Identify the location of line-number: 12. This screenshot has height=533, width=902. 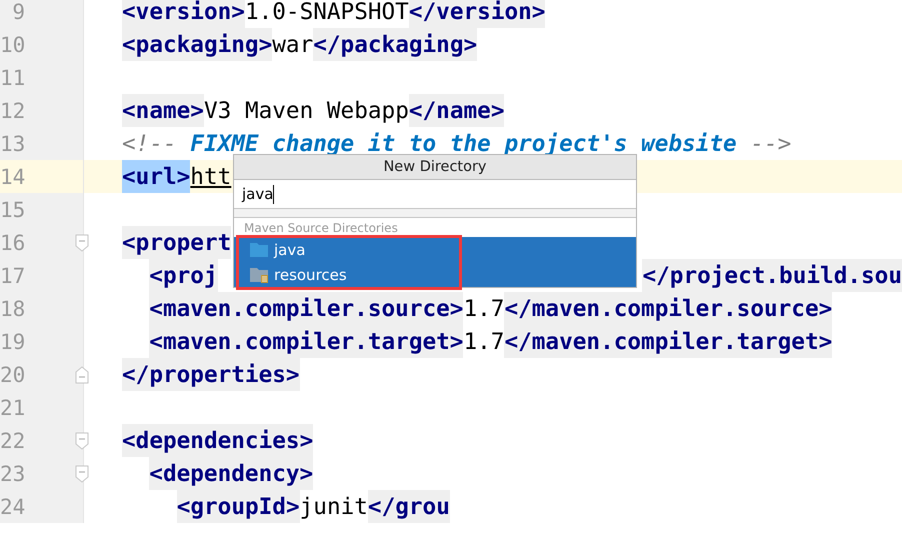
(12, 110).